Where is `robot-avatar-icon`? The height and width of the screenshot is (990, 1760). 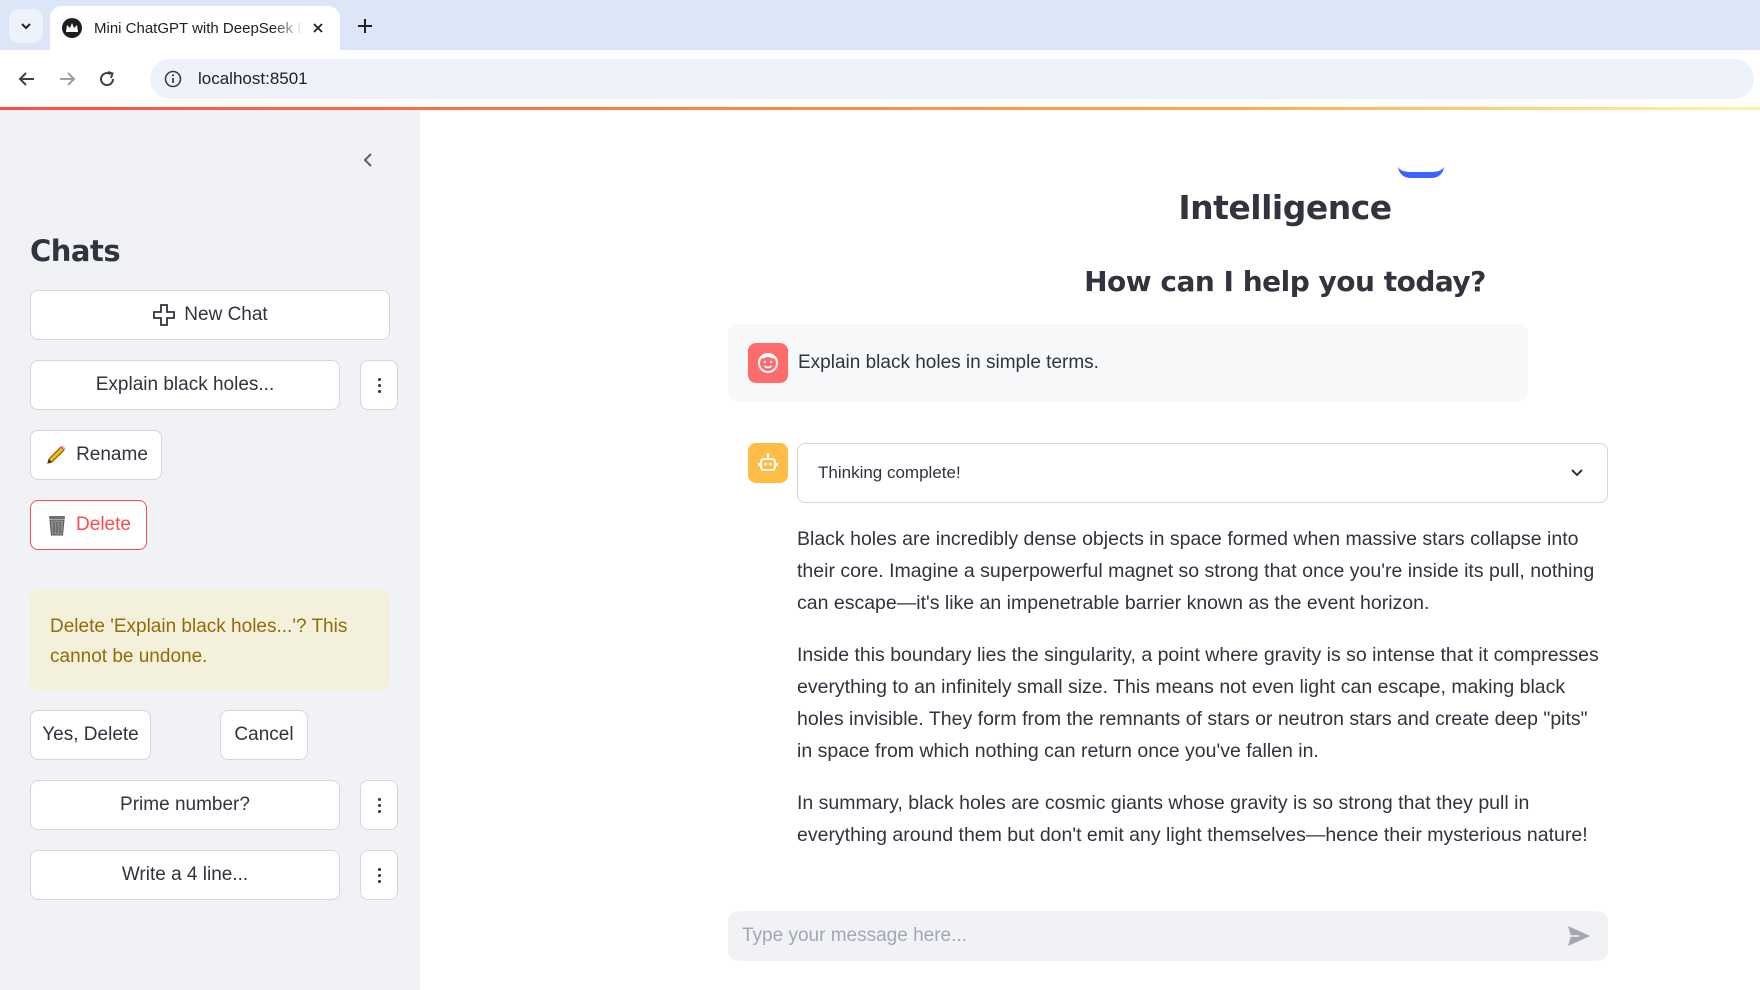 robot-avatar-icon is located at coordinates (768, 463).